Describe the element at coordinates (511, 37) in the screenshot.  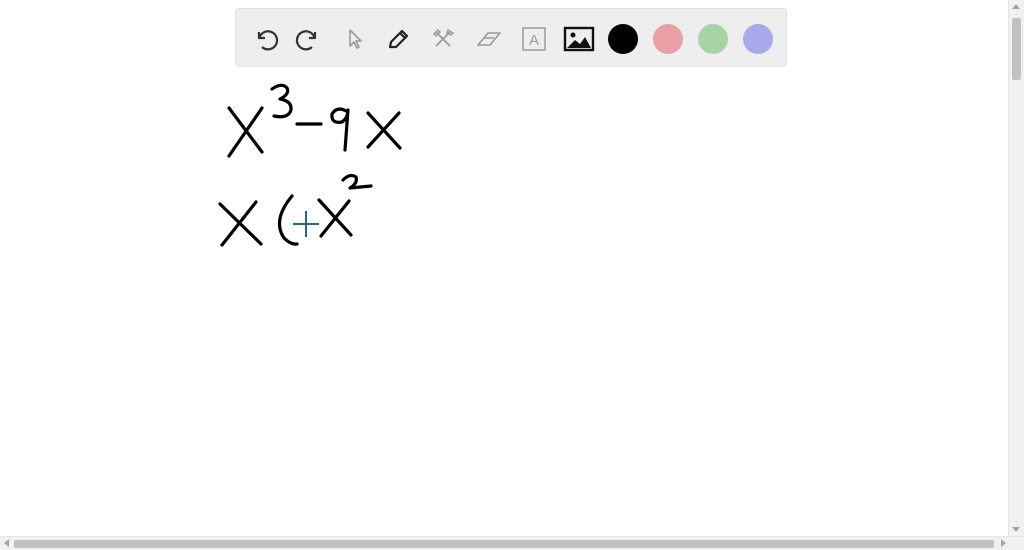
I see `drawing-toolbar: A` at that location.